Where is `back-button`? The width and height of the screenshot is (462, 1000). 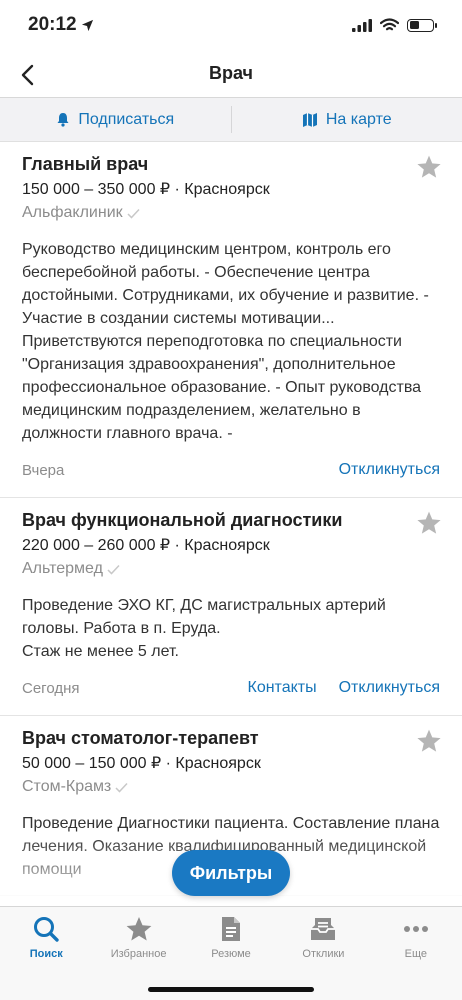
back-button is located at coordinates (27, 75).